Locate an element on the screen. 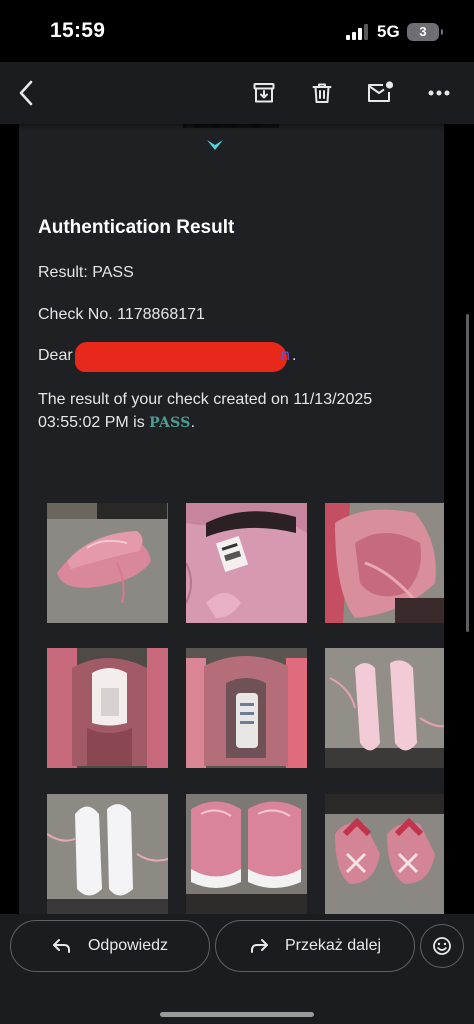 The image size is (474, 1024). back-arrow-icon is located at coordinates (26, 93).